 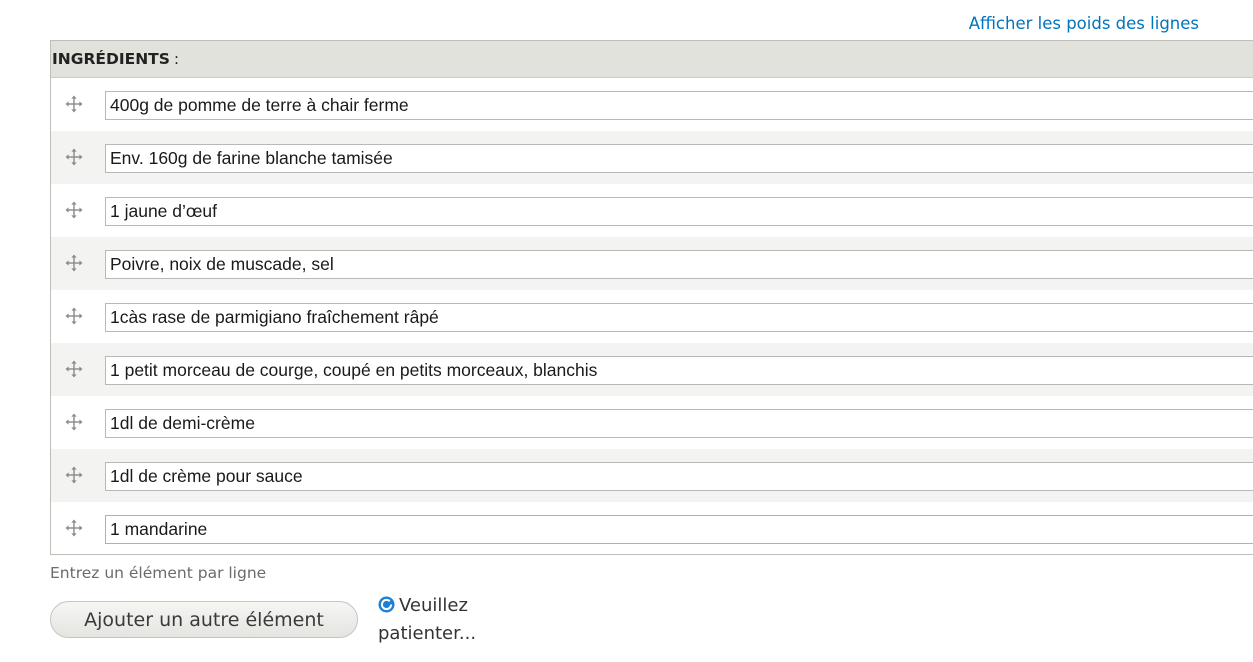 I want to click on add-another-item-button: Ajouter un autre élément, so click(x=204, y=619).